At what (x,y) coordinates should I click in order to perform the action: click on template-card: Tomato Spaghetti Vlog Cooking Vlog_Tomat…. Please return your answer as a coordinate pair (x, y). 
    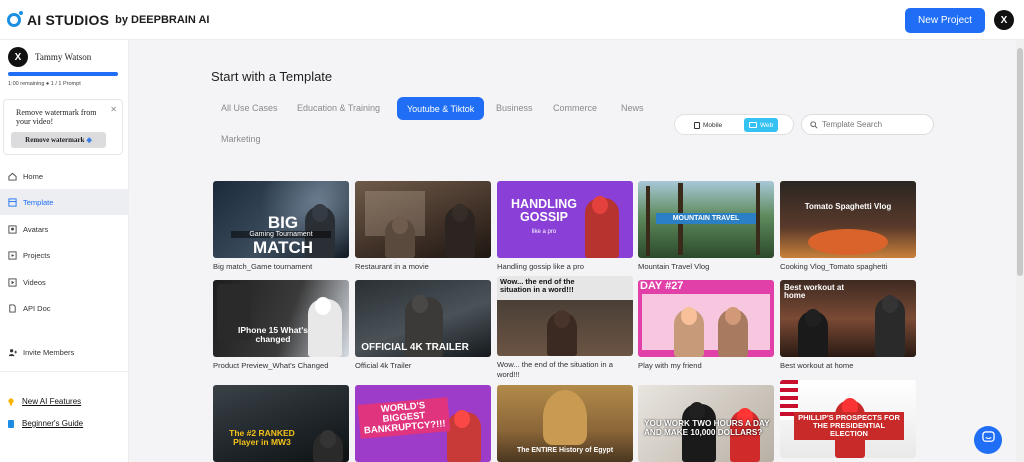
    Looking at the image, I should click on (848, 226).